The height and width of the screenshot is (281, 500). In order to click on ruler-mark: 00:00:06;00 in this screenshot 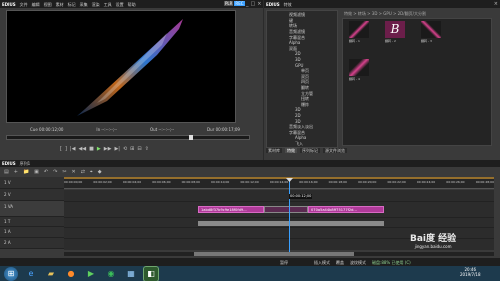, I will do `click(161, 182)`.